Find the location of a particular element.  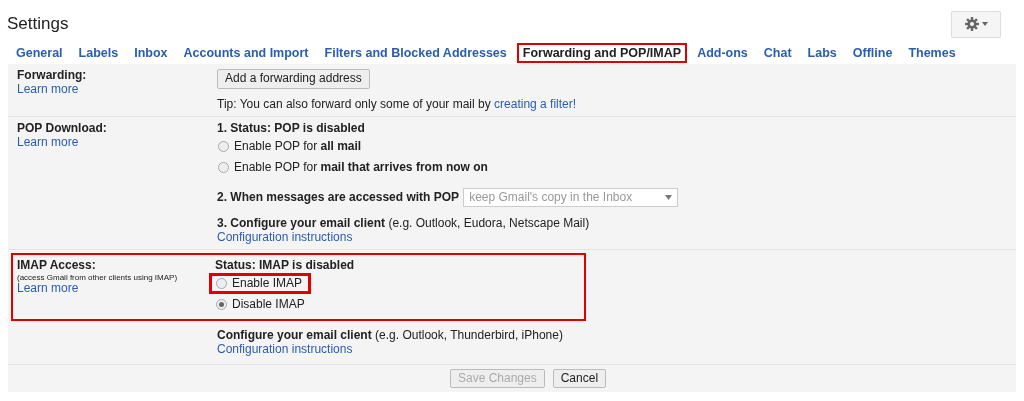

tip-text: Tip: You can also forward only some of your mail by creating a filter! is located at coordinates (397, 105).